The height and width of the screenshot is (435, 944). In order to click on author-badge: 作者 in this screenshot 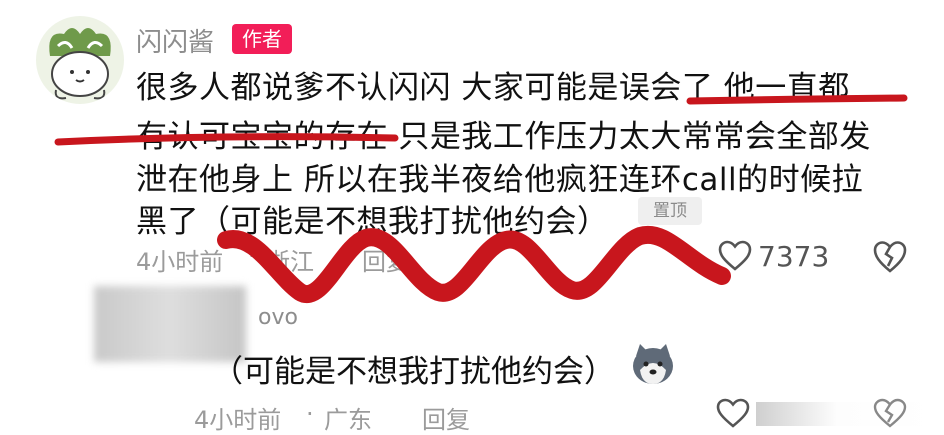, I will do `click(262, 39)`.